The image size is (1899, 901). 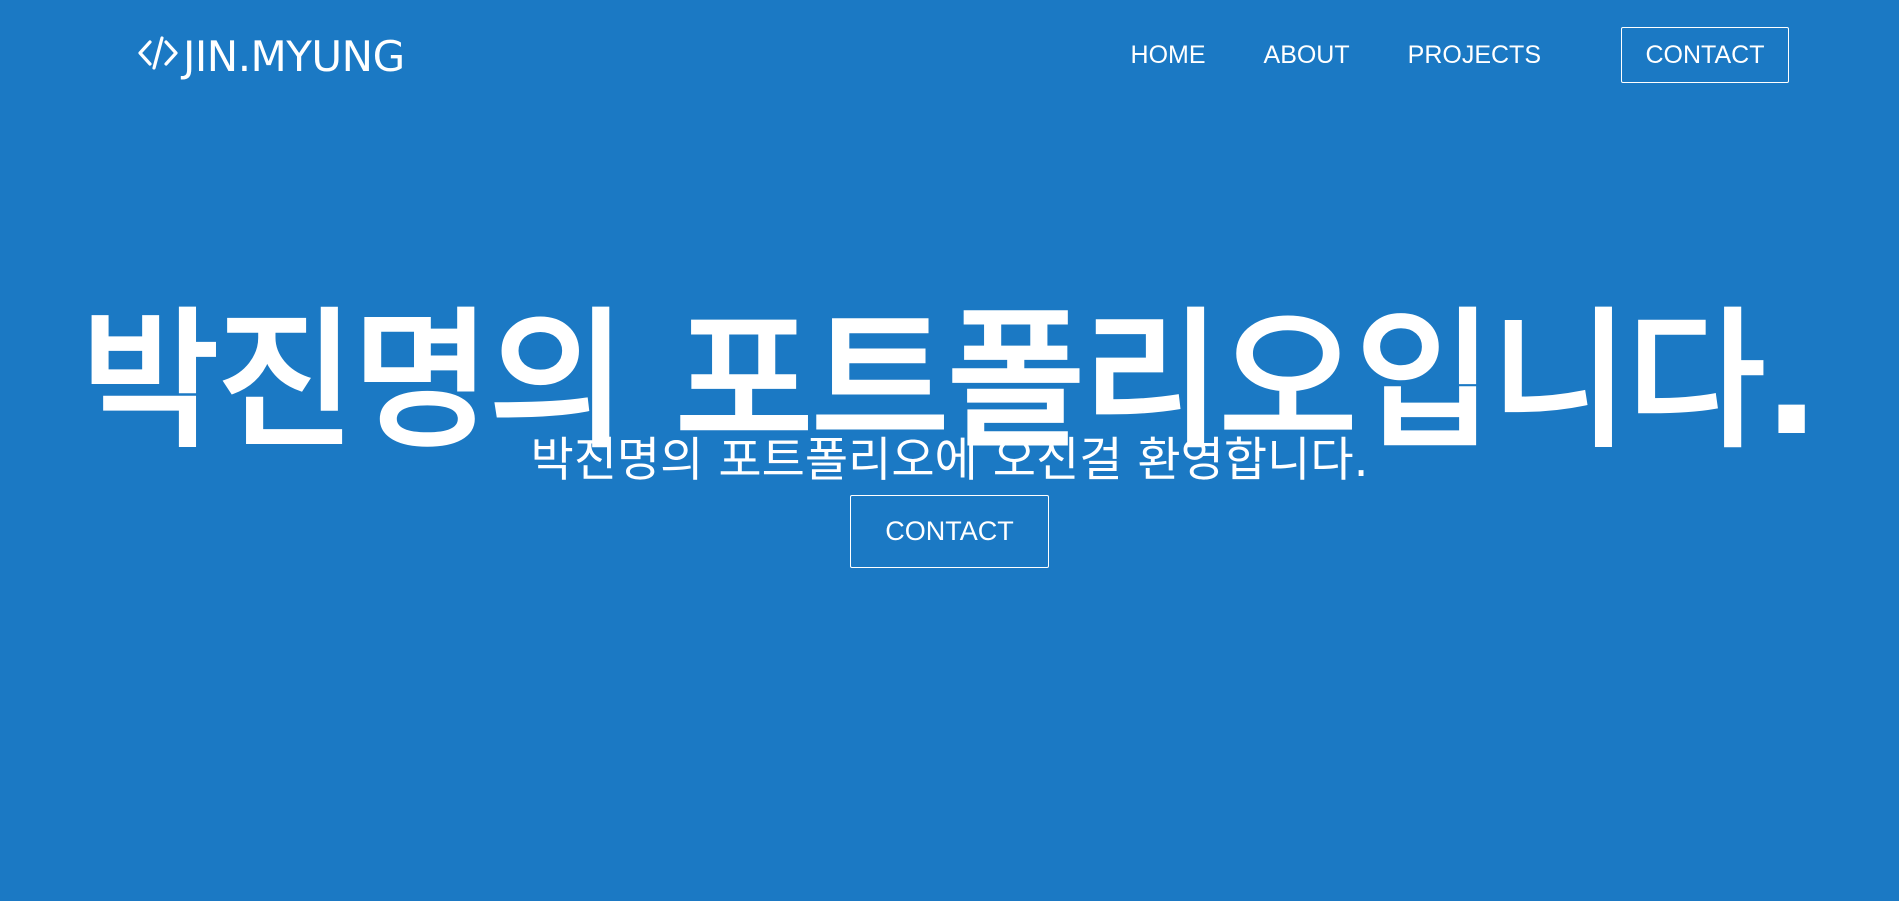 What do you see at coordinates (1307, 55) in the screenshot?
I see `nav-about-link: ABOUT` at bounding box center [1307, 55].